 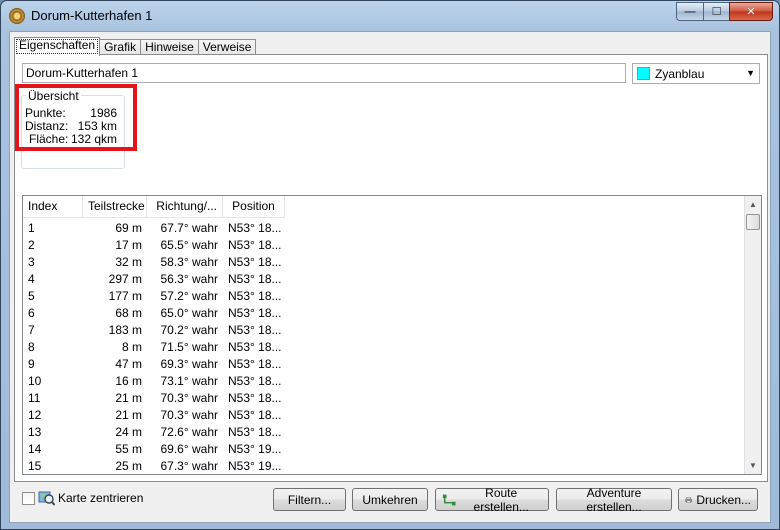 What do you see at coordinates (752, 335) in the screenshot?
I see `vertical-scrollbar: ▲ ▼` at bounding box center [752, 335].